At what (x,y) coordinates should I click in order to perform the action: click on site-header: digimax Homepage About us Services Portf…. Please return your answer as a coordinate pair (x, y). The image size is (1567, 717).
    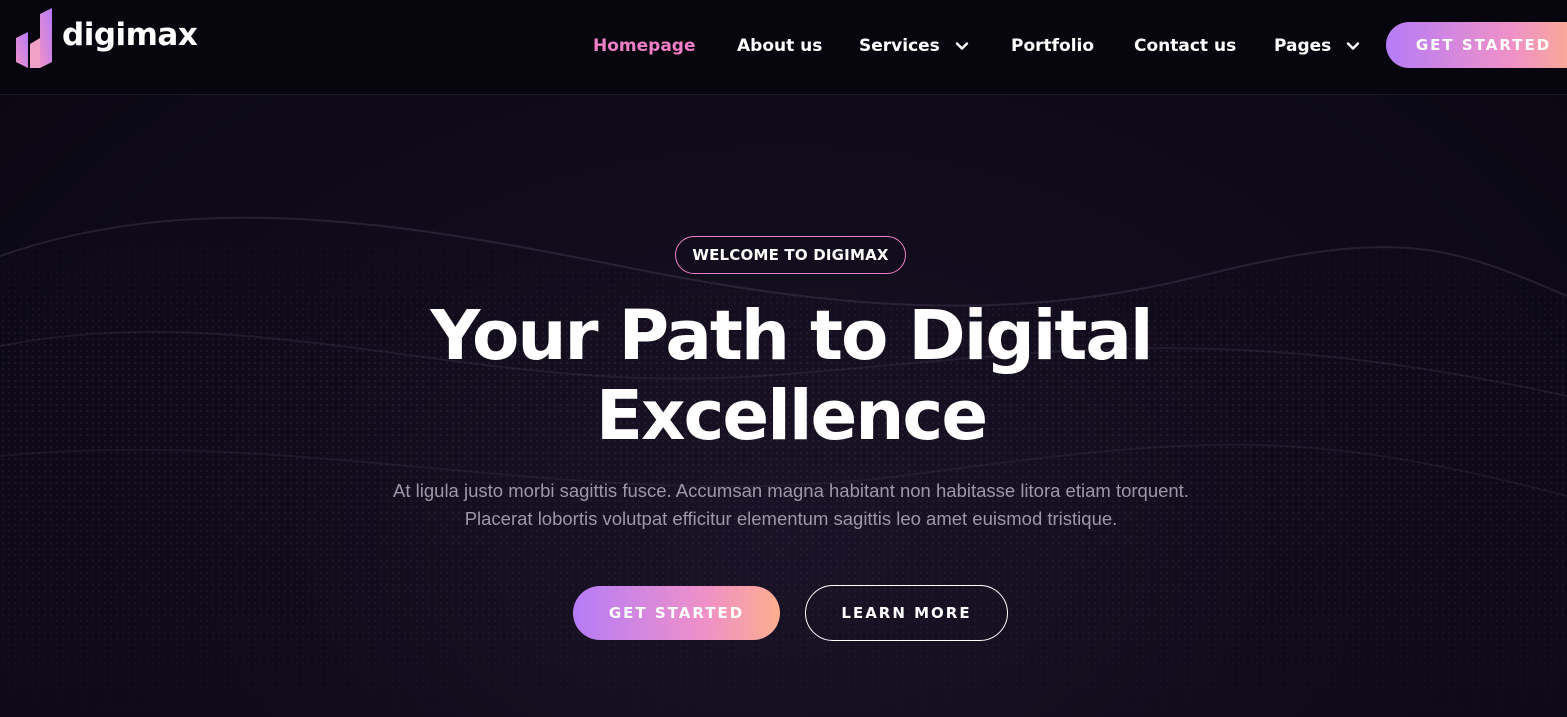
    Looking at the image, I should click on (783, 47).